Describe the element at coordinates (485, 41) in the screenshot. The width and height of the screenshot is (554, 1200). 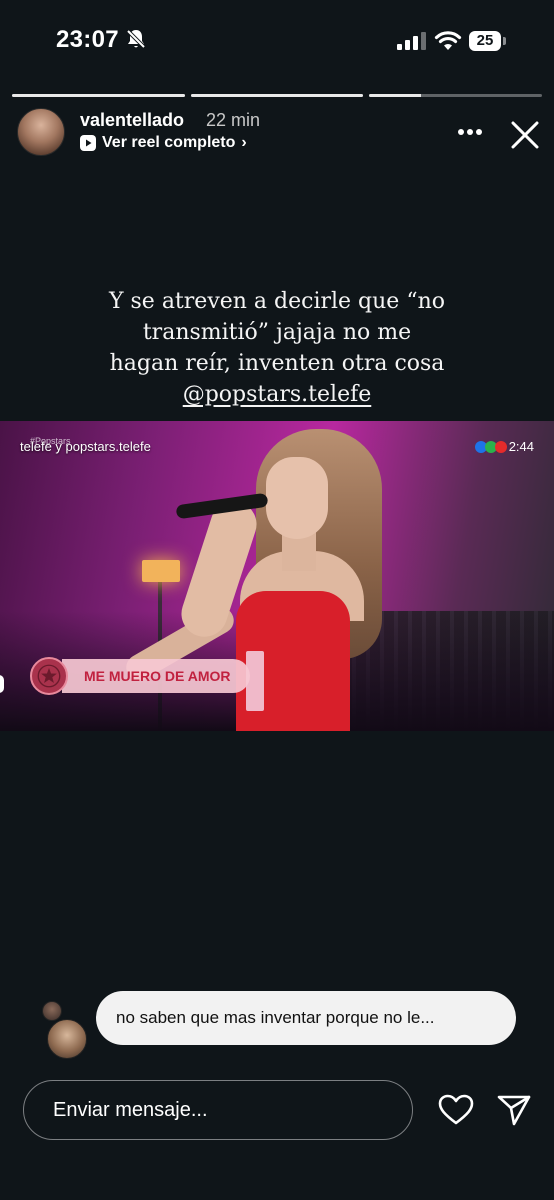
I see `battery-level: 25` at that location.